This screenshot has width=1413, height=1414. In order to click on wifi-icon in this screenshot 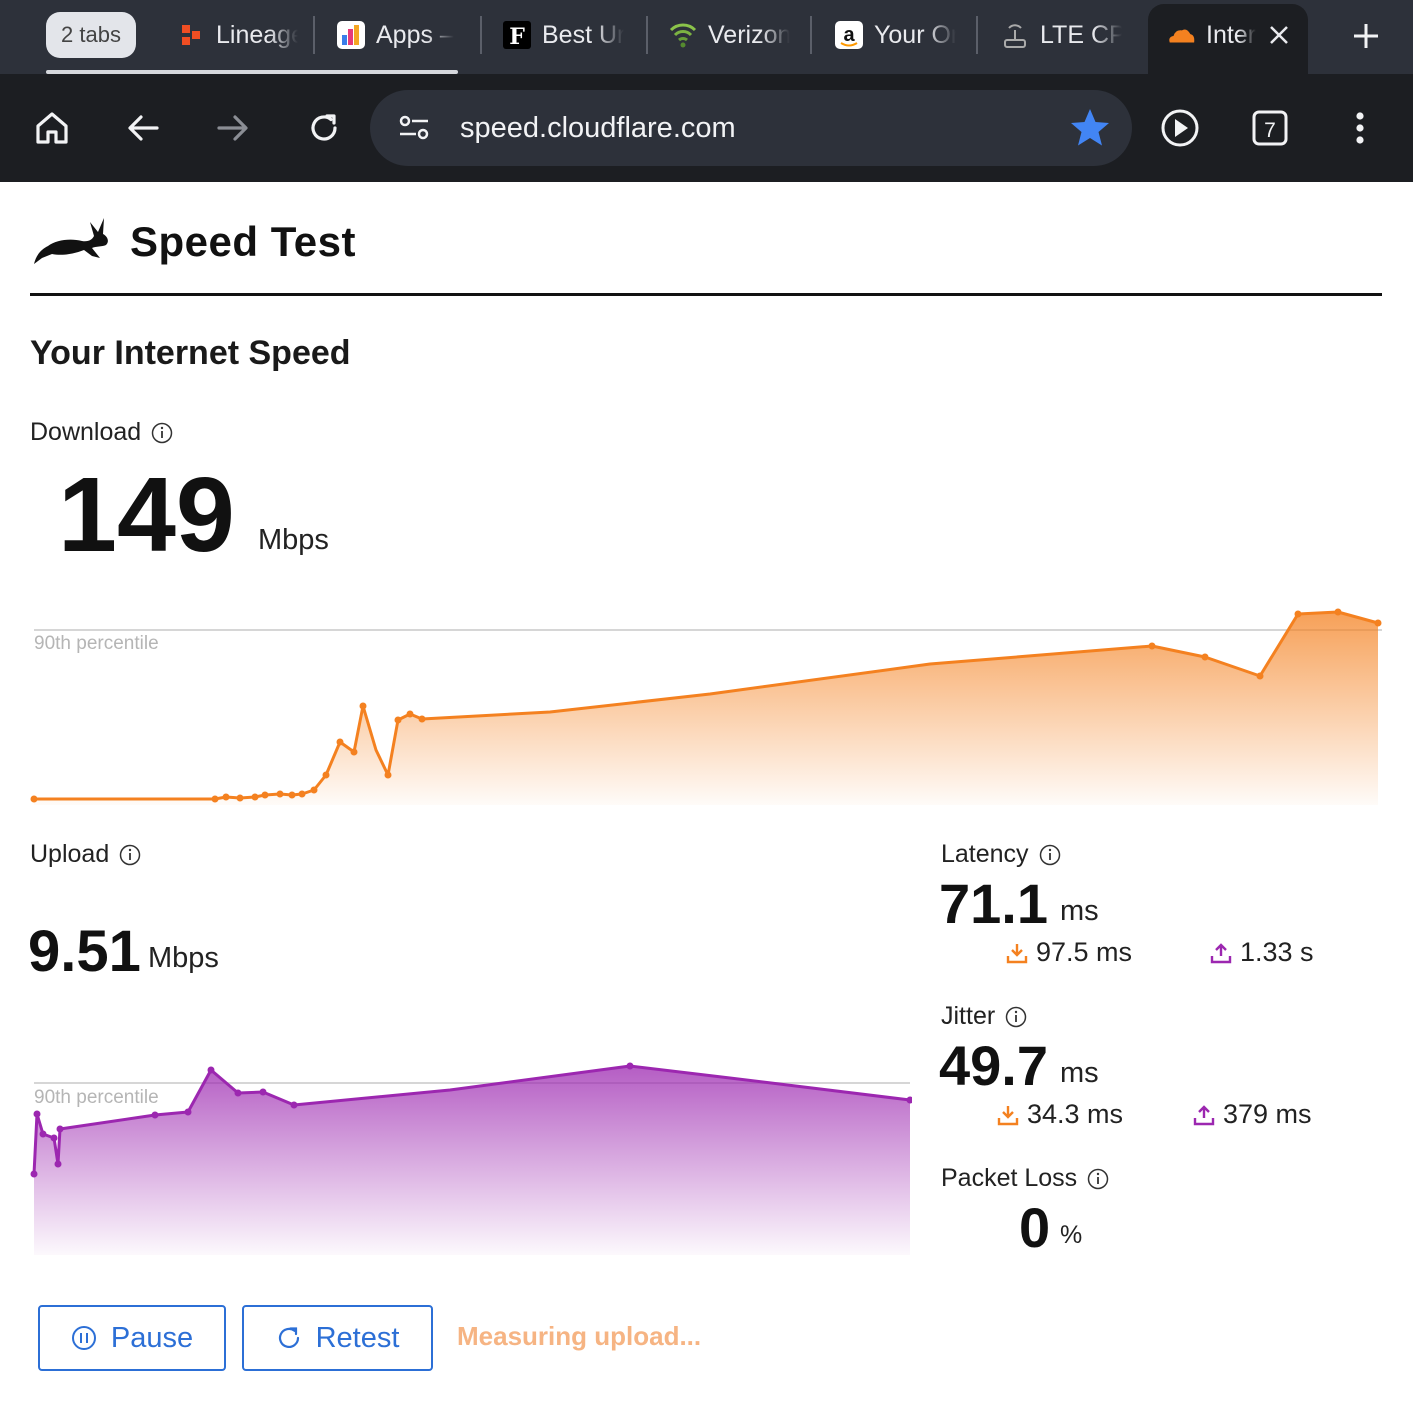, I will do `click(683, 35)`.